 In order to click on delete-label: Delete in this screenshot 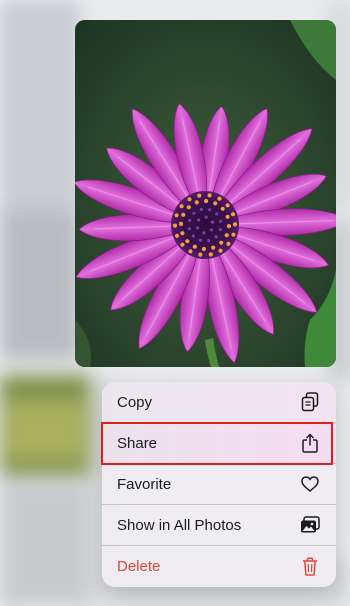, I will do `click(139, 566)`.